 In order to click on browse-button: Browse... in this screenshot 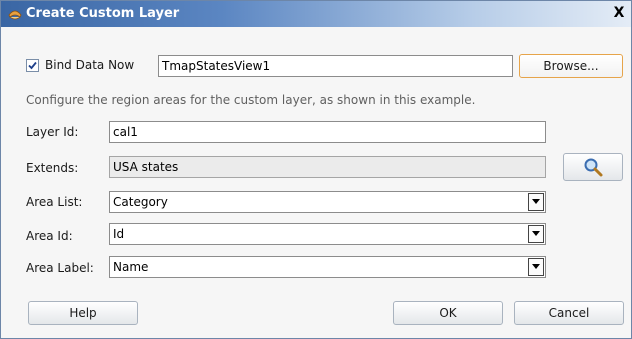, I will do `click(571, 66)`.